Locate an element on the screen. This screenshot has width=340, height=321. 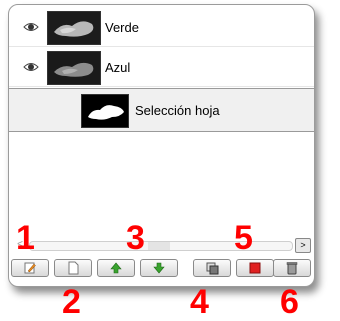
delete-channel-button is located at coordinates (292, 268).